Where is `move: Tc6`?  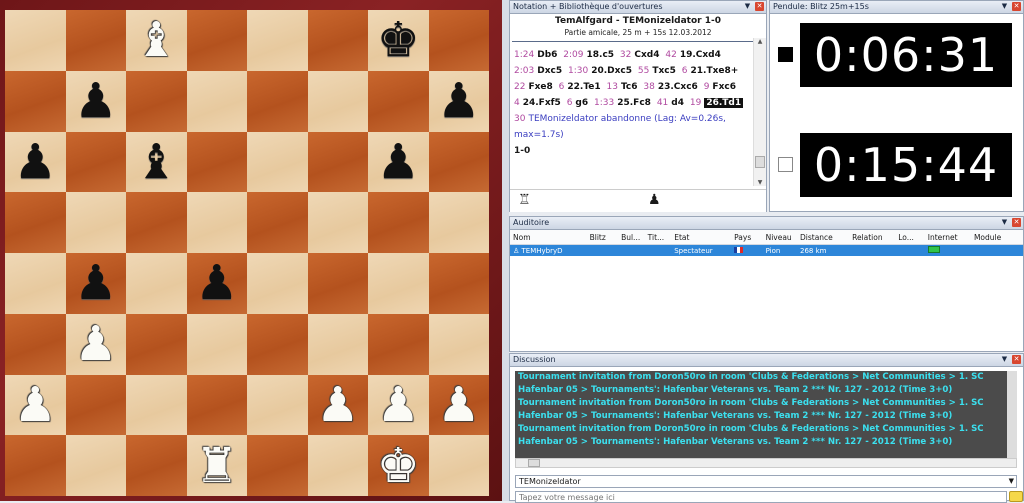
move: Tc6 is located at coordinates (629, 87).